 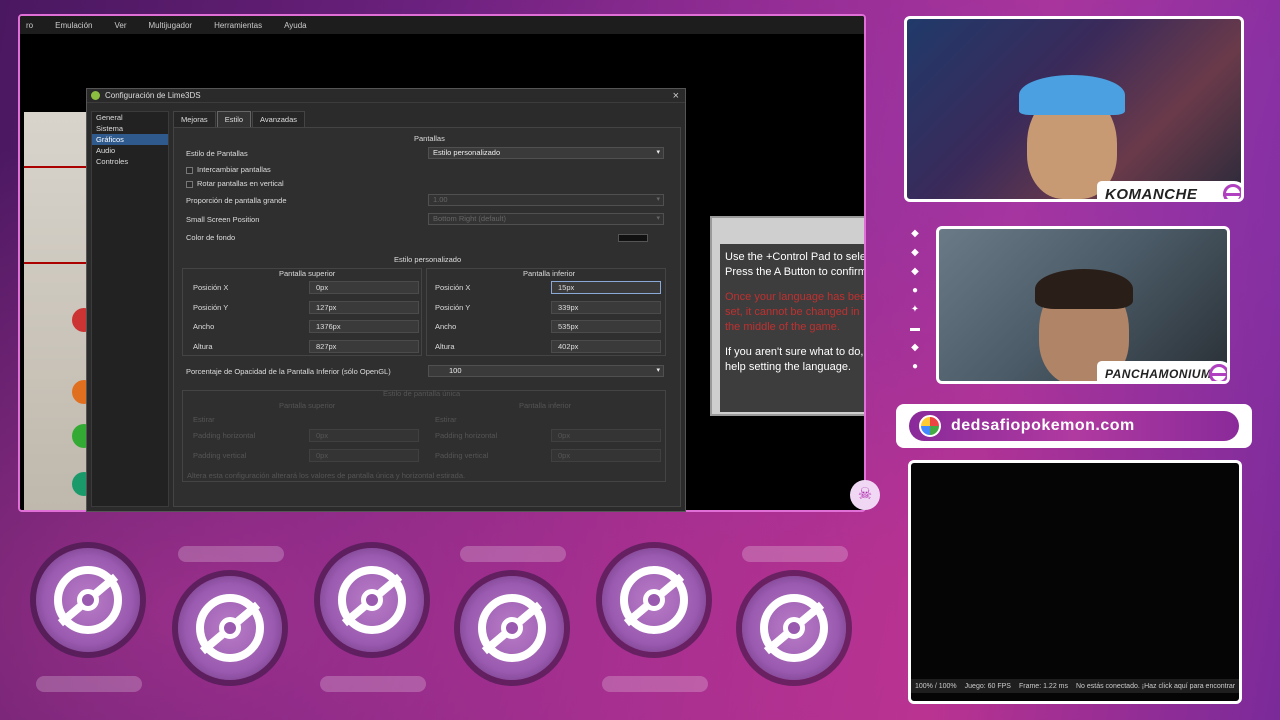 What do you see at coordinates (1151, 193) in the screenshot?
I see `streamer-name-top: KOMANCHE` at bounding box center [1151, 193].